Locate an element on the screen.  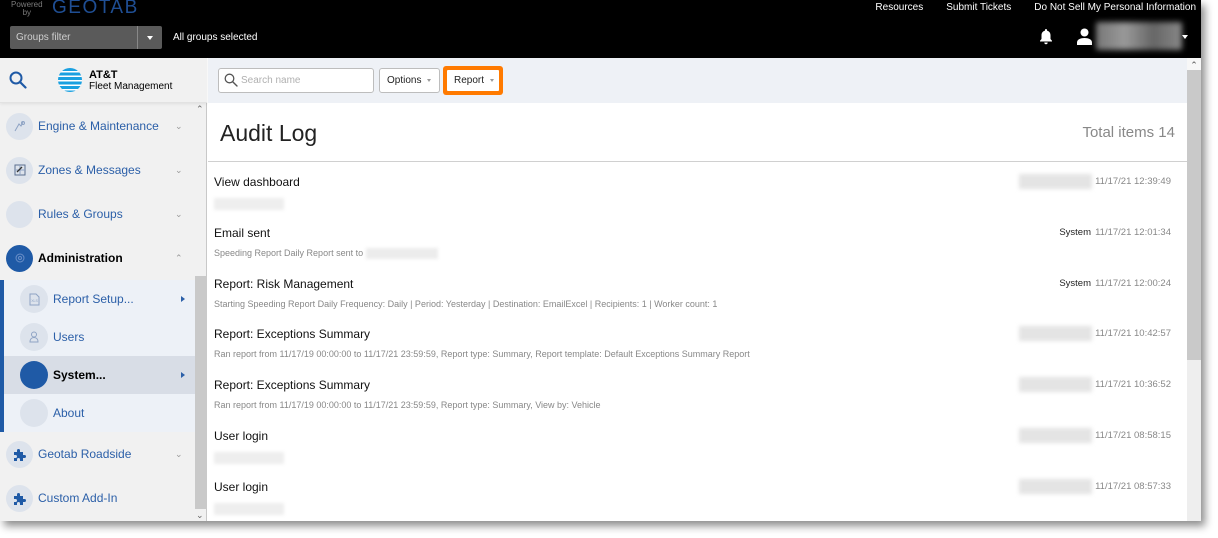
sidebar-item-engine-maintenance: Engine & Maintenance ⌄ is located at coordinates (97, 126).